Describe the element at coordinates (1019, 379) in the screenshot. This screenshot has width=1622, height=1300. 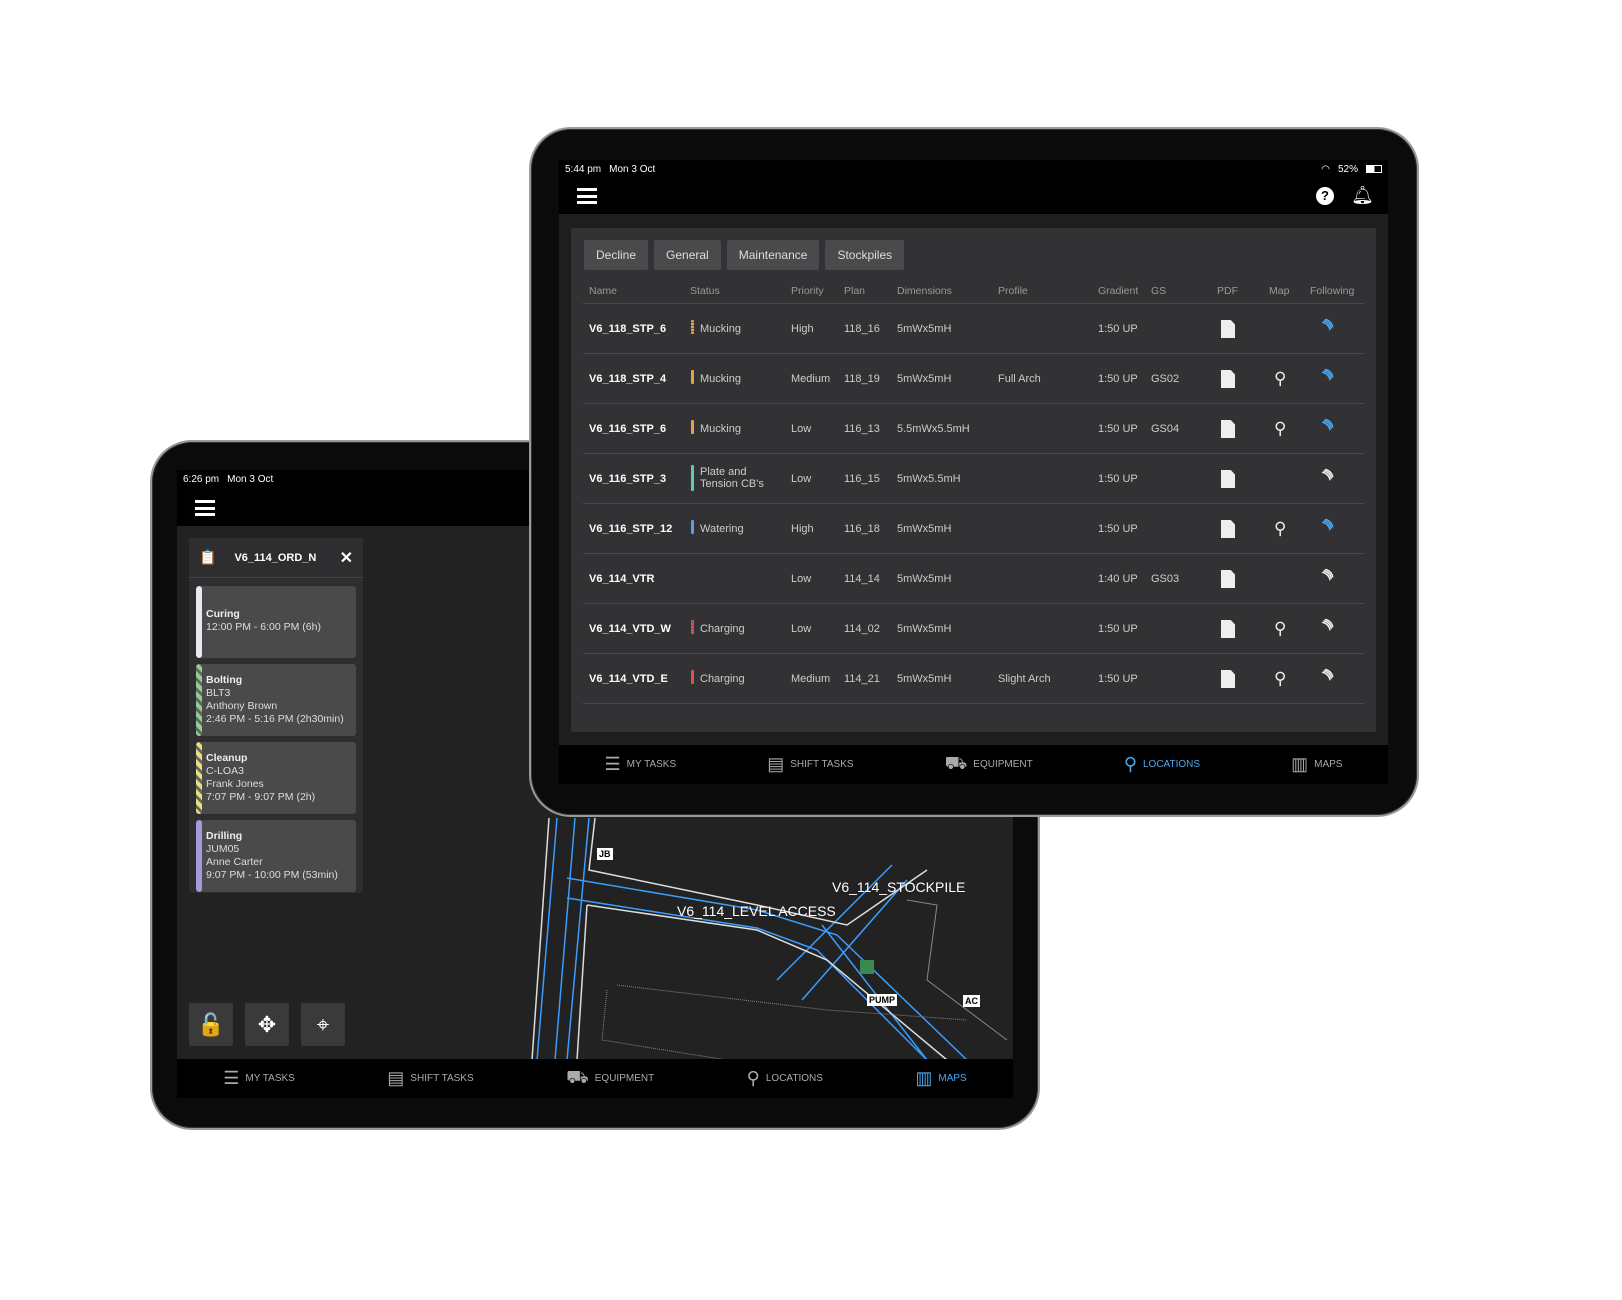
I see `cell-profile: Full Arch` at that location.